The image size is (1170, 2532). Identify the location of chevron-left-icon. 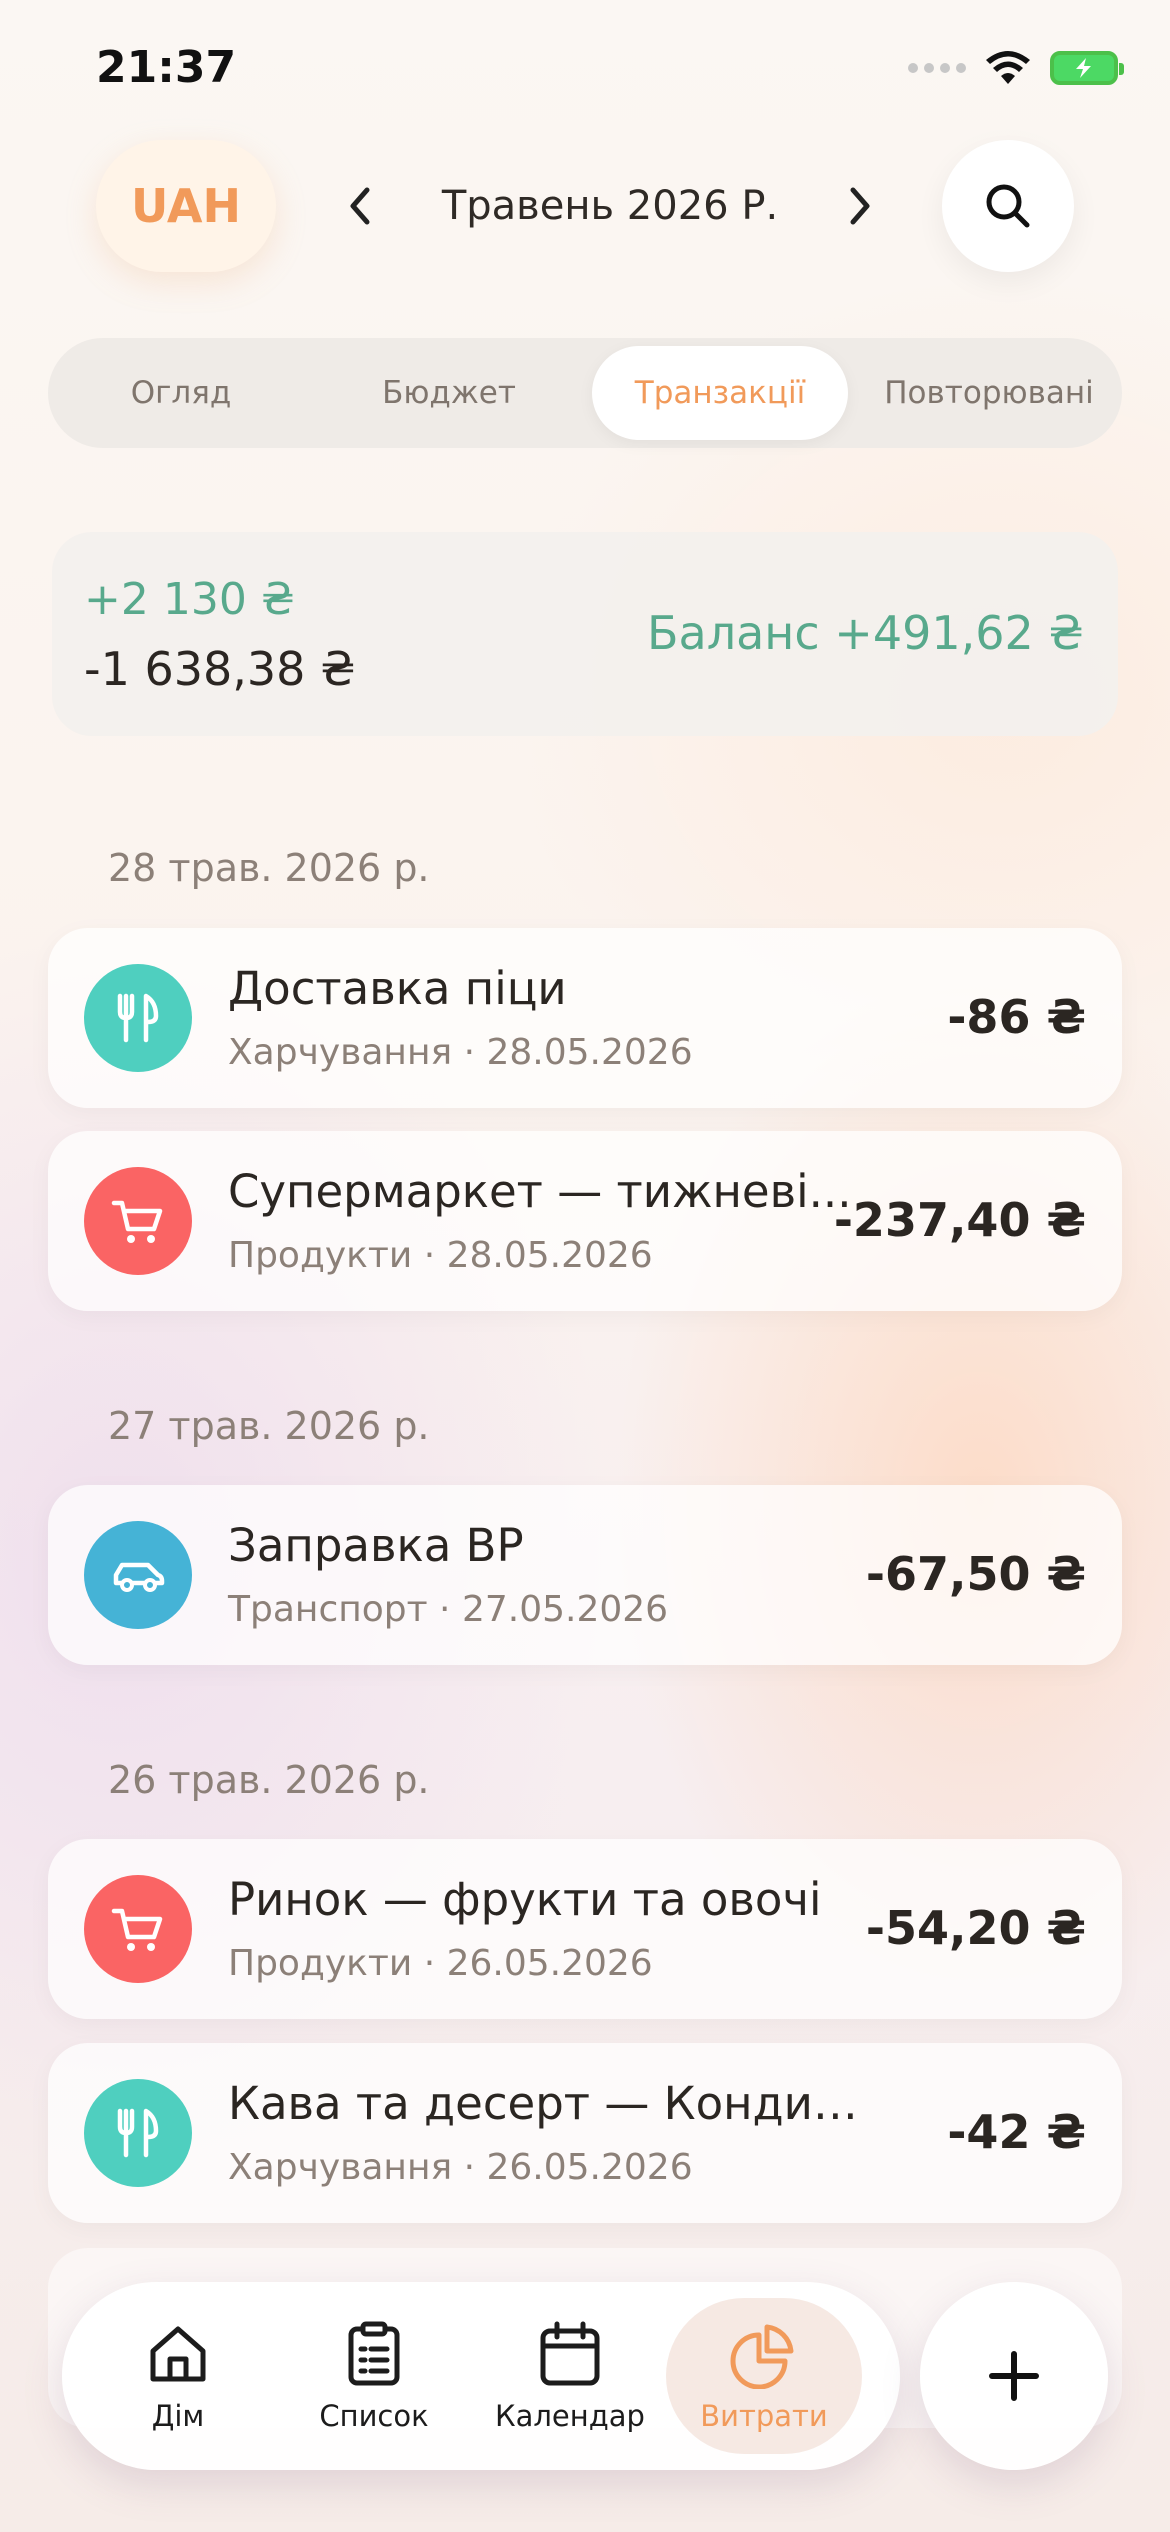
(360, 206).